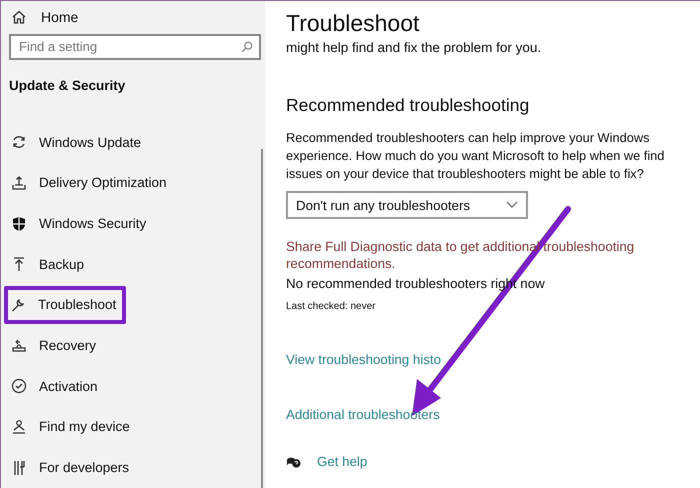  Describe the element at coordinates (53, 386) in the screenshot. I see `sidebar-item: Activation` at that location.